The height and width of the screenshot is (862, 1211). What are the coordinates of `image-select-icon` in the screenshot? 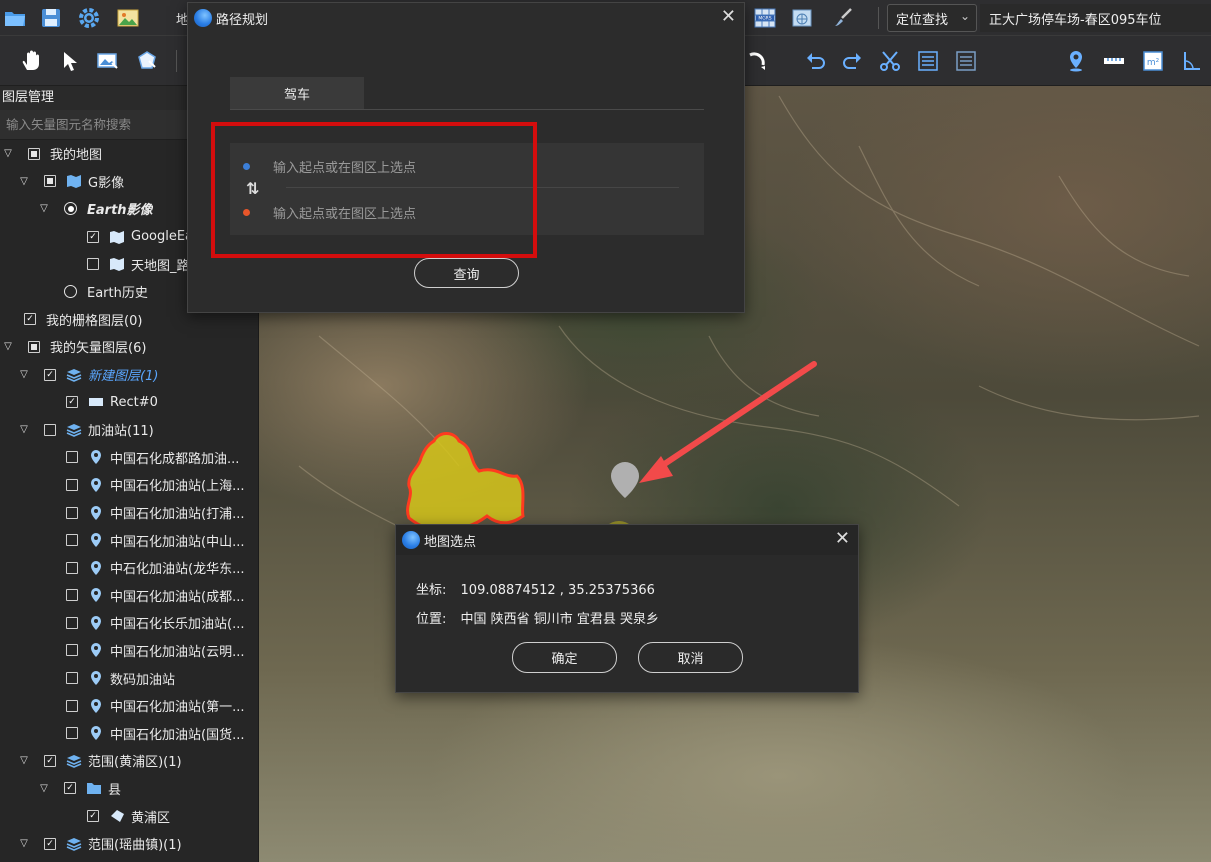 It's located at (108, 61).